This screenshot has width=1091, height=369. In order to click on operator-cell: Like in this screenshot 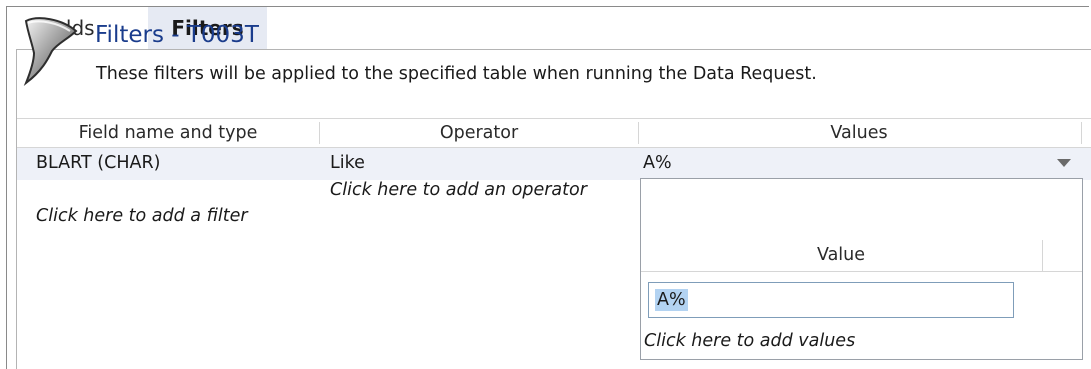, I will do `click(347, 163)`.